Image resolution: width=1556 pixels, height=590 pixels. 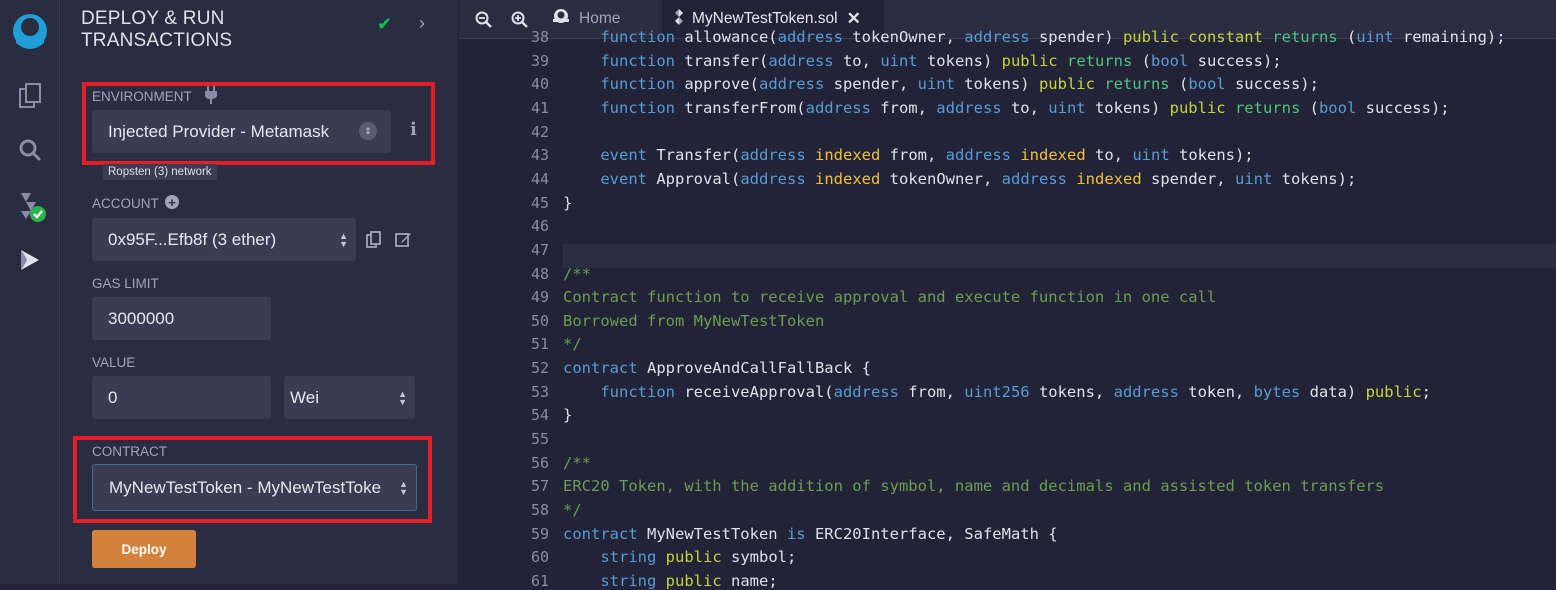 I want to click on code-token: contract, so click(x=600, y=533).